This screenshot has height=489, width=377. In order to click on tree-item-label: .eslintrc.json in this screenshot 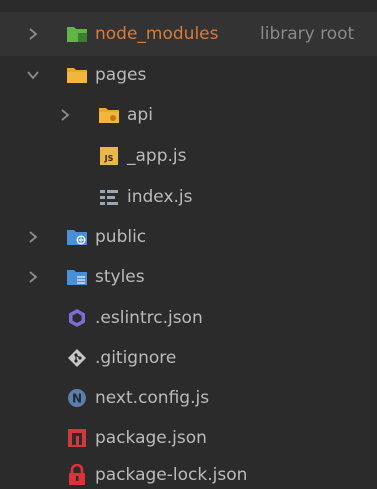, I will do `click(149, 318)`.